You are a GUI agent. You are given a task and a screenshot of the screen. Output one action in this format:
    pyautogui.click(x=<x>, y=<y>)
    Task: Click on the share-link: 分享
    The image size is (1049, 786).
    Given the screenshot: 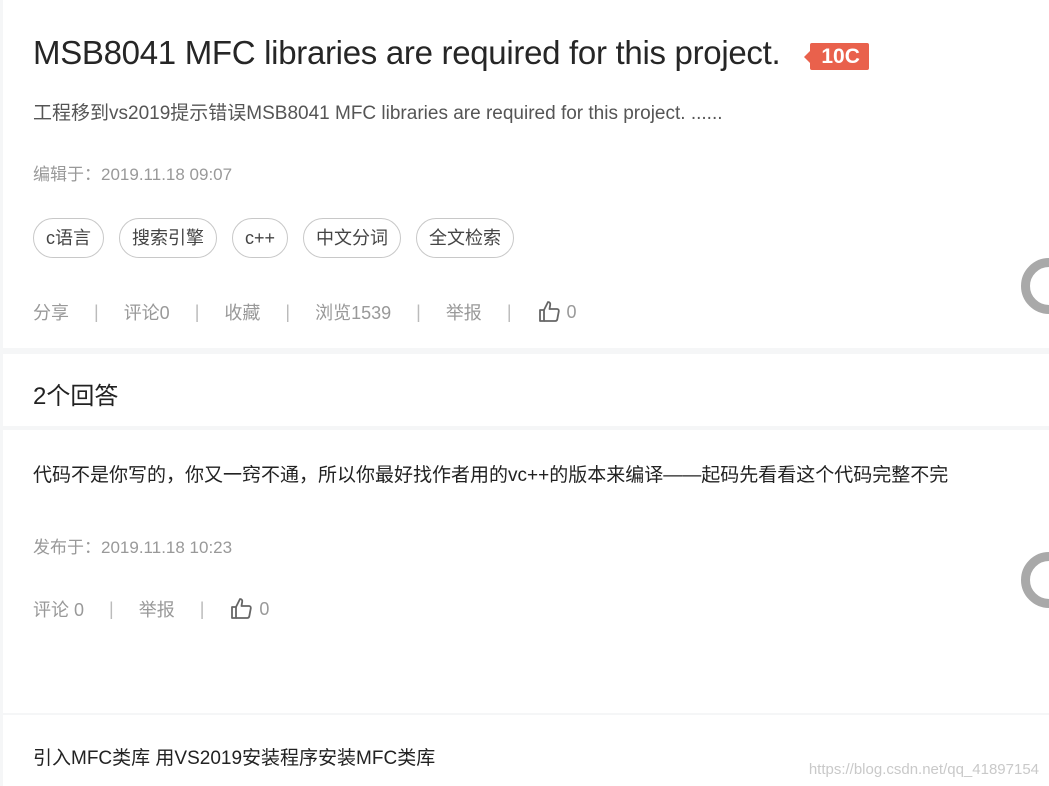 What is the action you would take?
    pyautogui.click(x=51, y=312)
    